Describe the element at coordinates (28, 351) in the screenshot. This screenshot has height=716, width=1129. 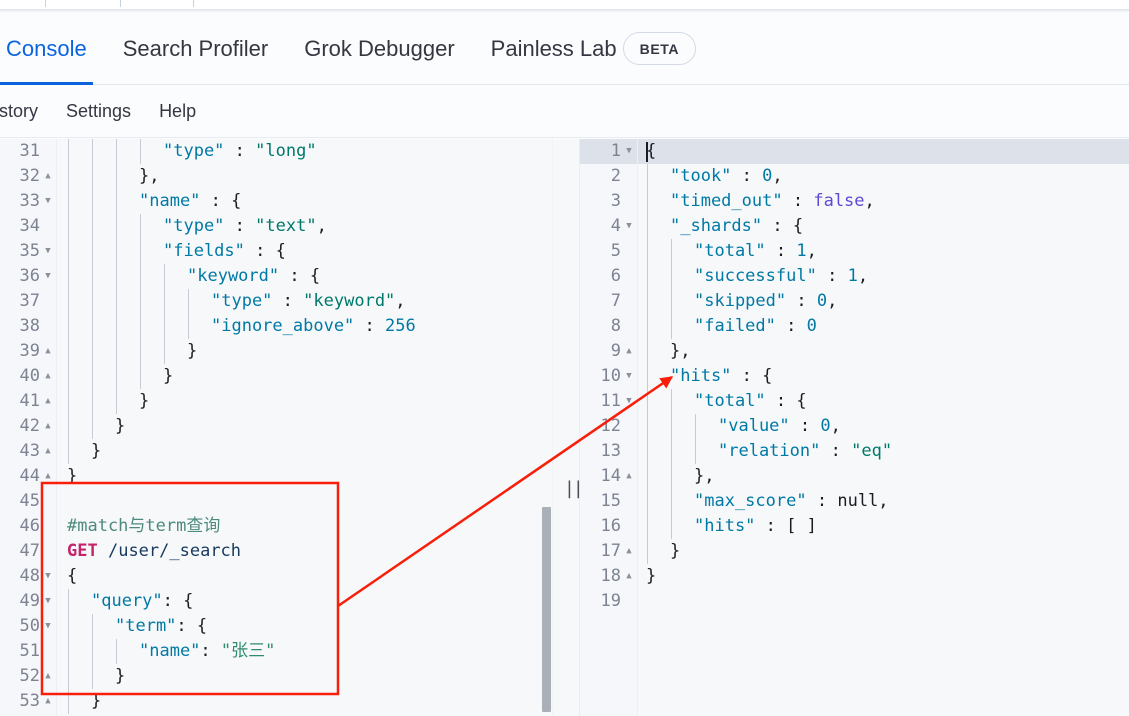
I see `line-number: 39 ▲` at that location.